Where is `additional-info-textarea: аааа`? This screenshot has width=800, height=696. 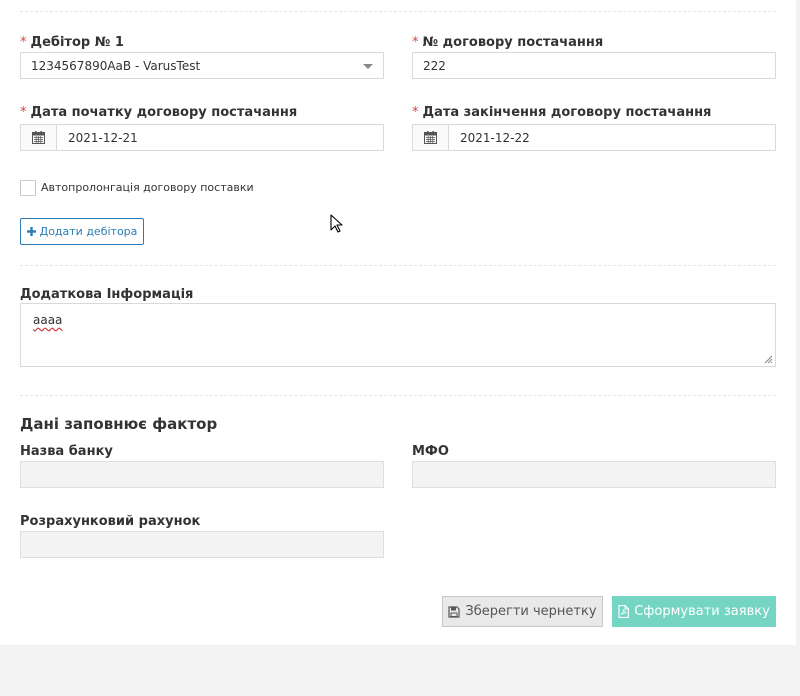 additional-info-textarea: аааа is located at coordinates (398, 335).